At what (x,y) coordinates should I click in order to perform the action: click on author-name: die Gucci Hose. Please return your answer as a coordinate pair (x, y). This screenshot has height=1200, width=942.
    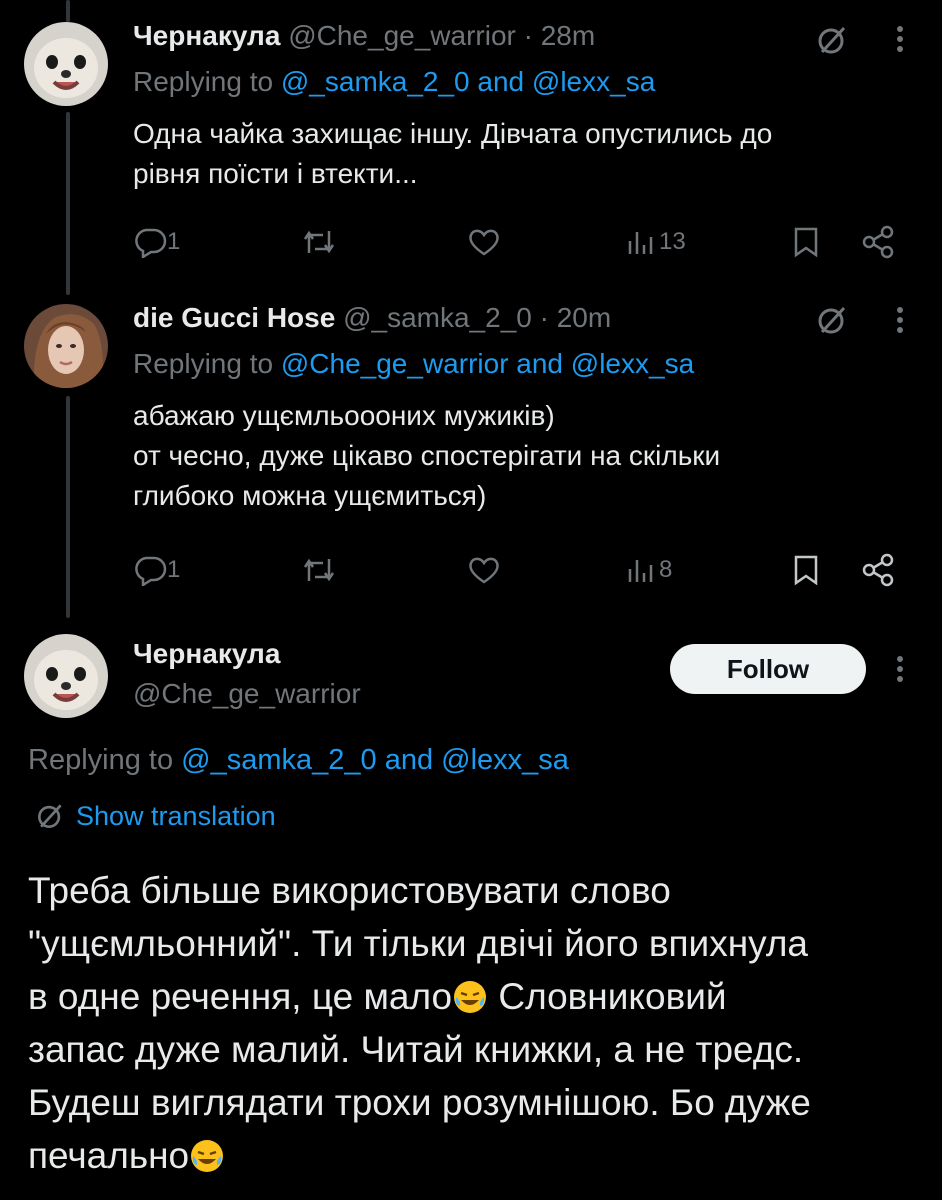
    Looking at the image, I should click on (234, 317).